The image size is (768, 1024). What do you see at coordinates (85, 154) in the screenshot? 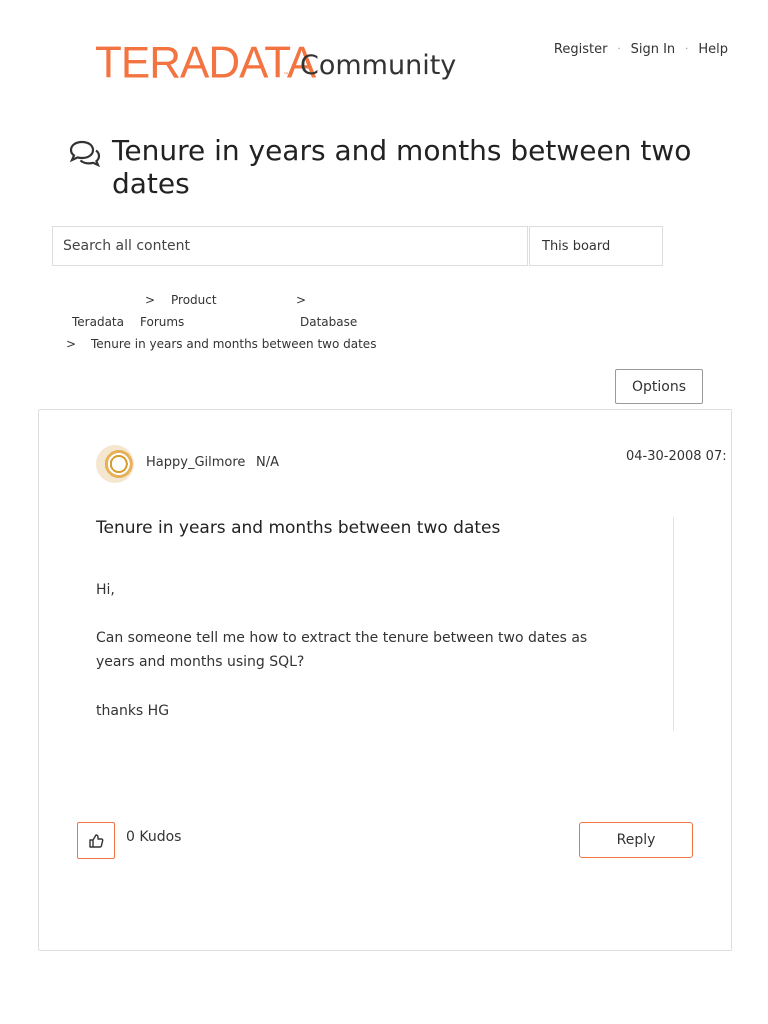
I see `discussion-icon` at bounding box center [85, 154].